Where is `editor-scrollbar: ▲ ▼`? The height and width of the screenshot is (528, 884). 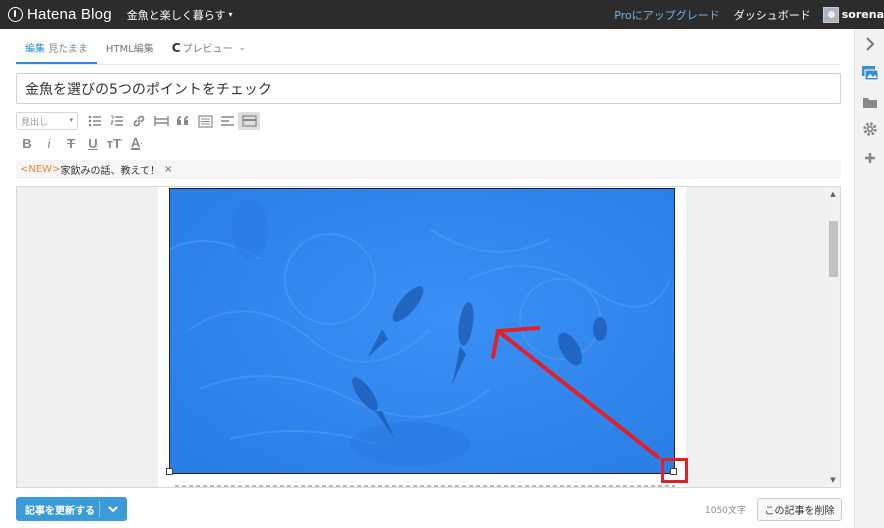 editor-scrollbar: ▲ ▼ is located at coordinates (833, 337).